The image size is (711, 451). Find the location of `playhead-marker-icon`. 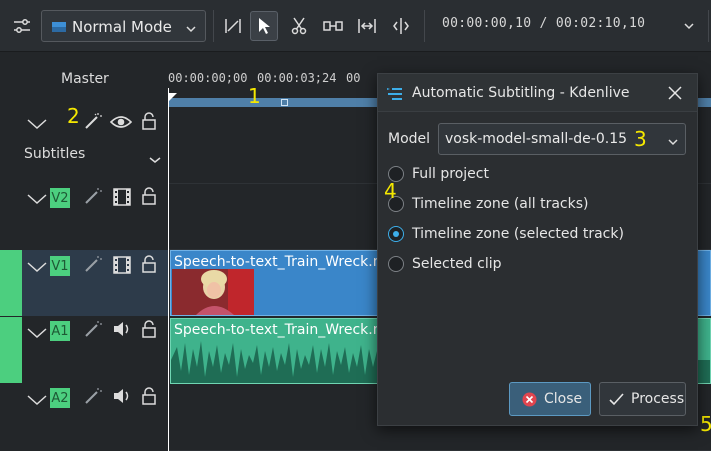

playhead-marker-icon is located at coordinates (173, 97).